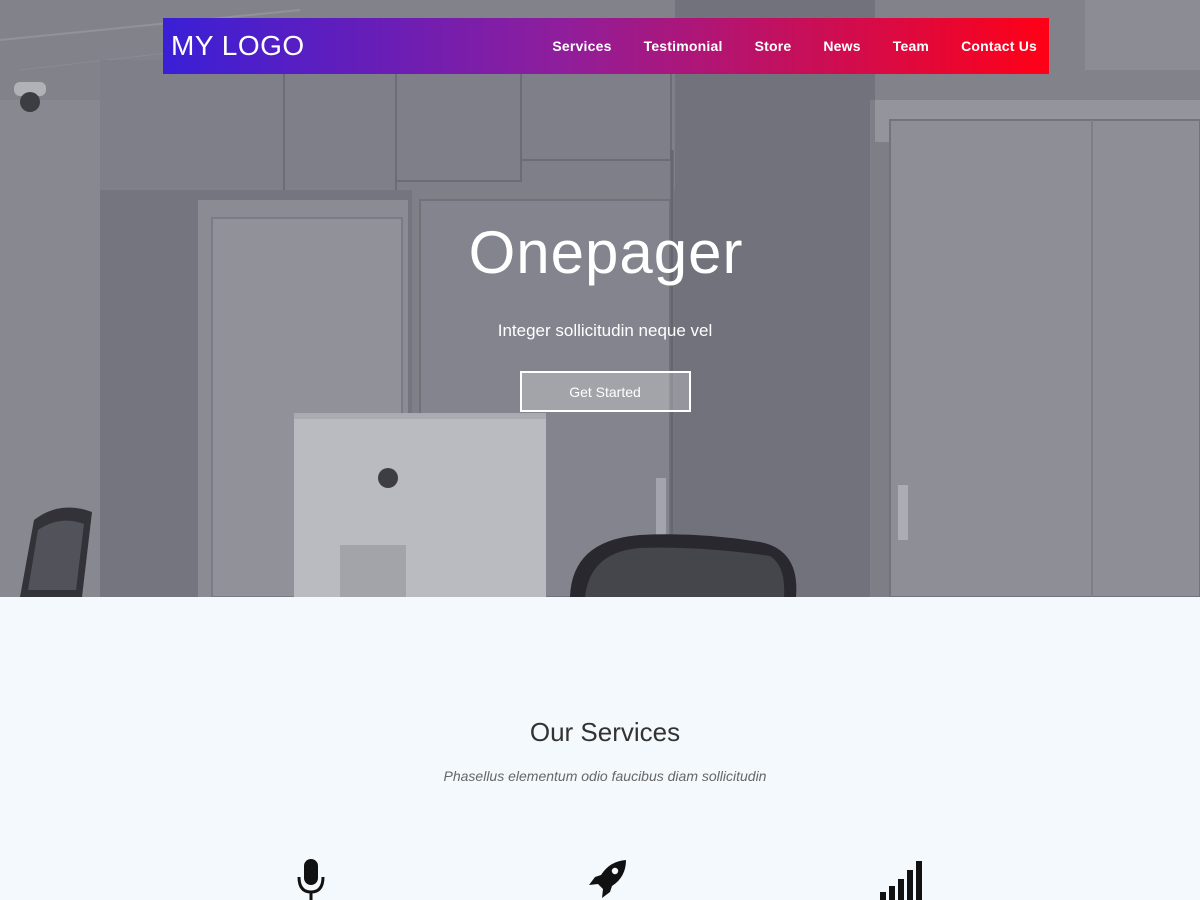 The image size is (1200, 900). Describe the element at coordinates (991, 46) in the screenshot. I see `nav-link-contact-us: Contact Us` at that location.